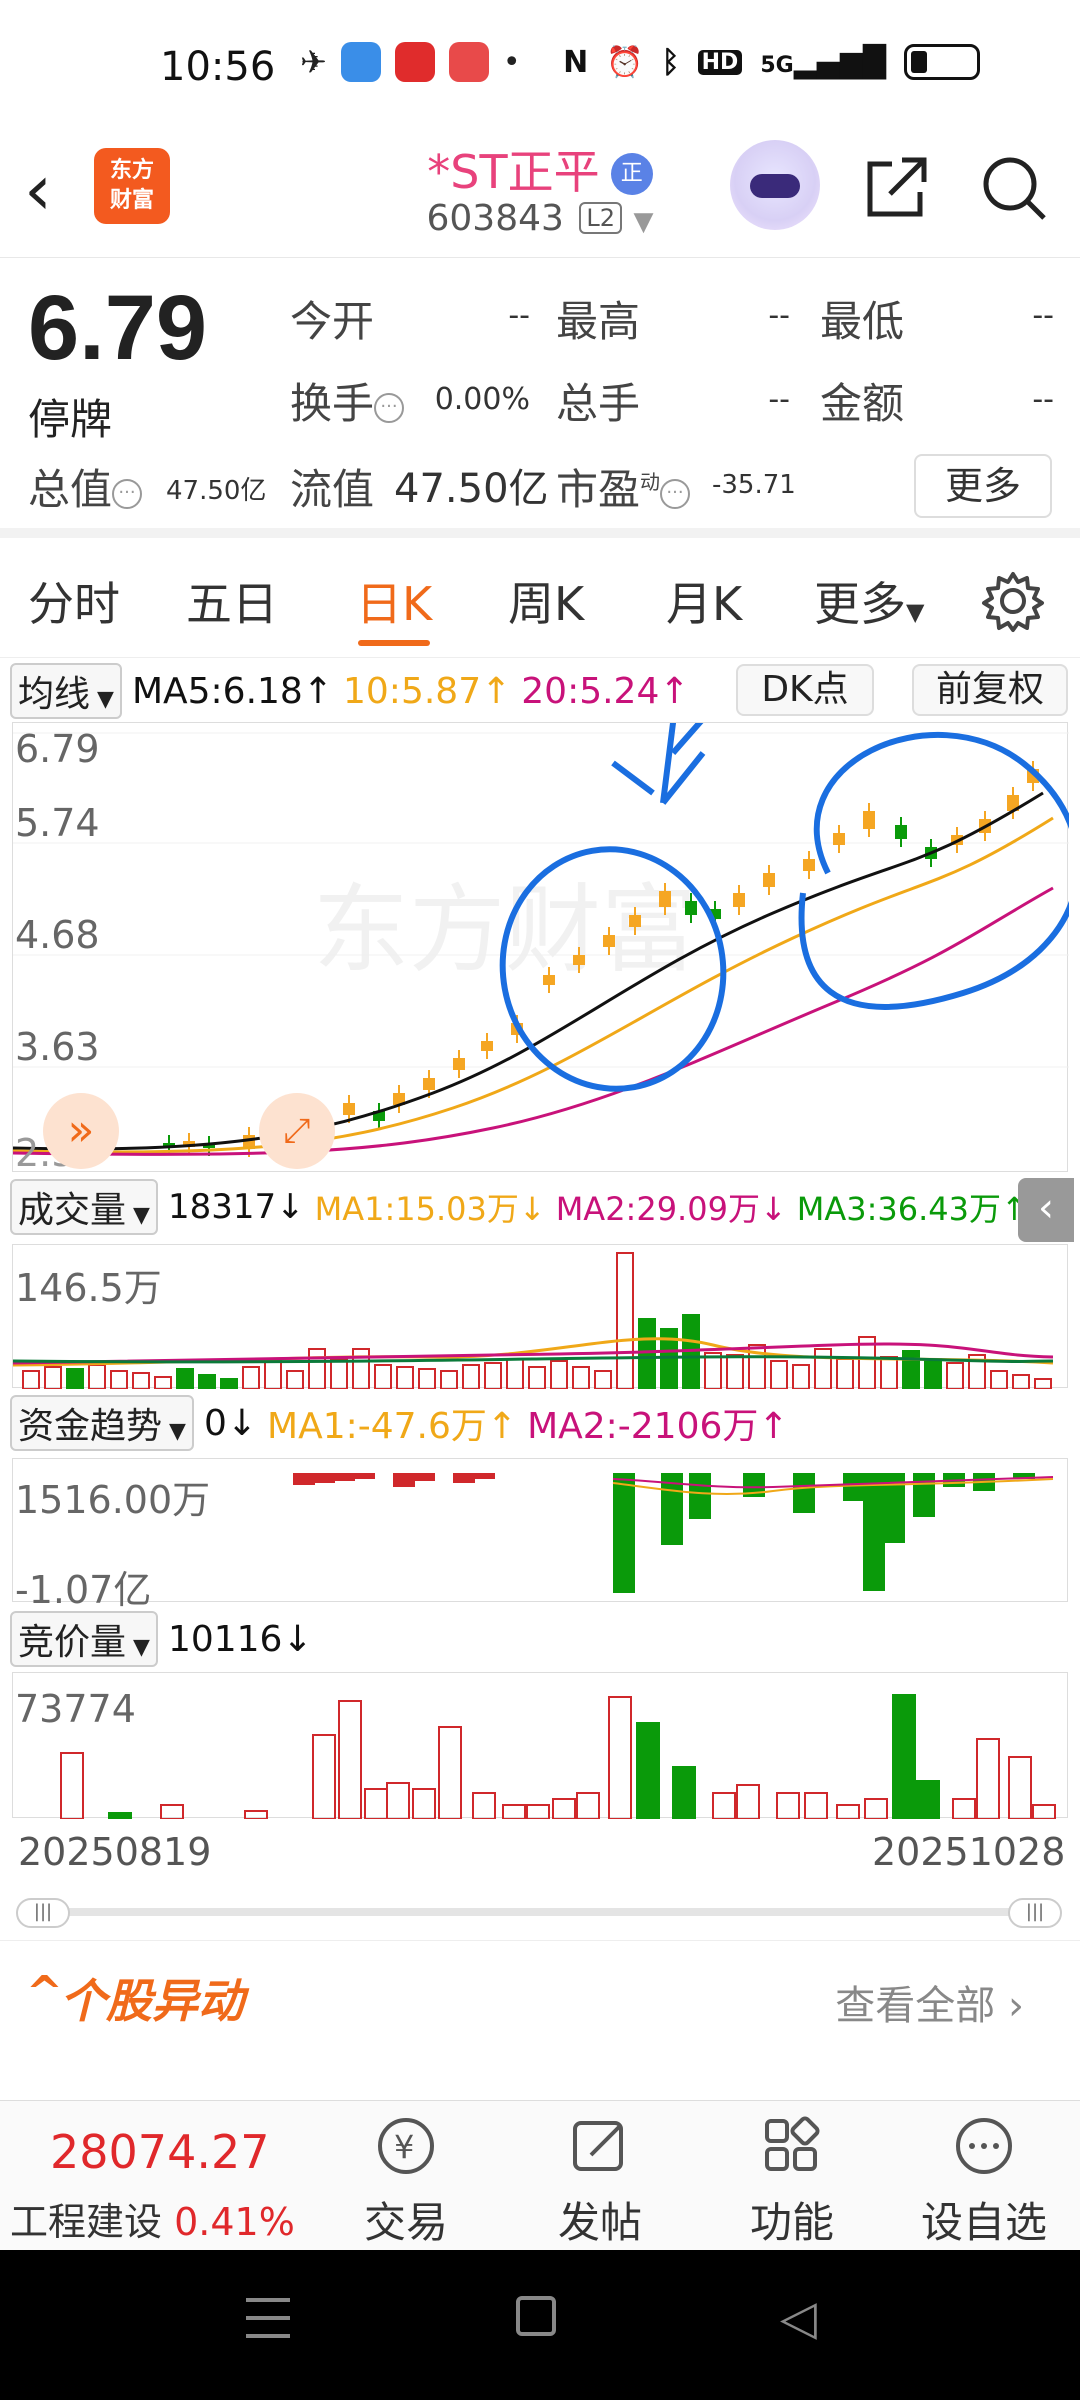  What do you see at coordinates (83, 1590) in the screenshot?
I see `fund-y-bottom: -1.07亿` at bounding box center [83, 1590].